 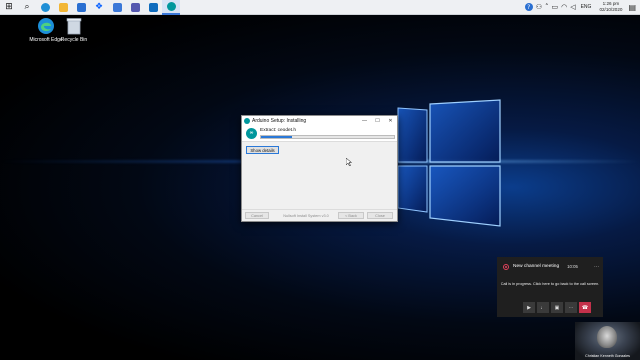 I want to click on search-glyph: ⌕, so click(x=27, y=7).